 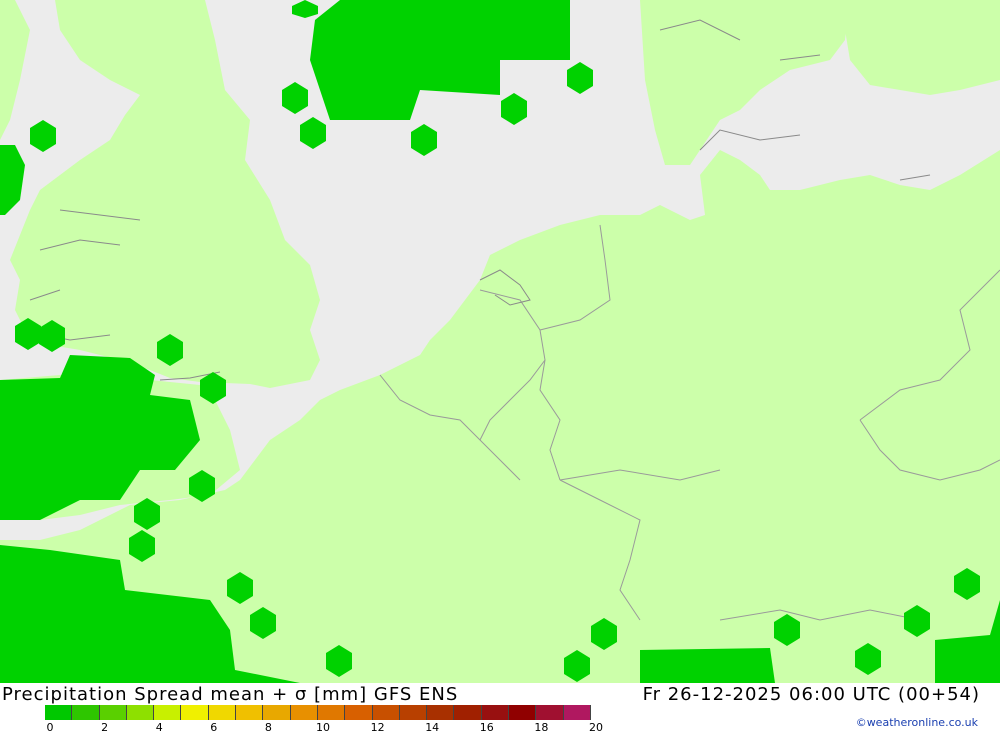 What do you see at coordinates (917, 722) in the screenshot?
I see `credit-link: ©weatheronline.co.uk` at bounding box center [917, 722].